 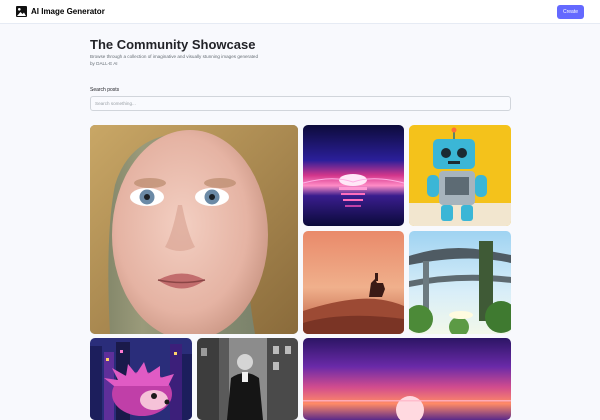 I want to click on gallery-card-synthwave, so click(x=353, y=175).